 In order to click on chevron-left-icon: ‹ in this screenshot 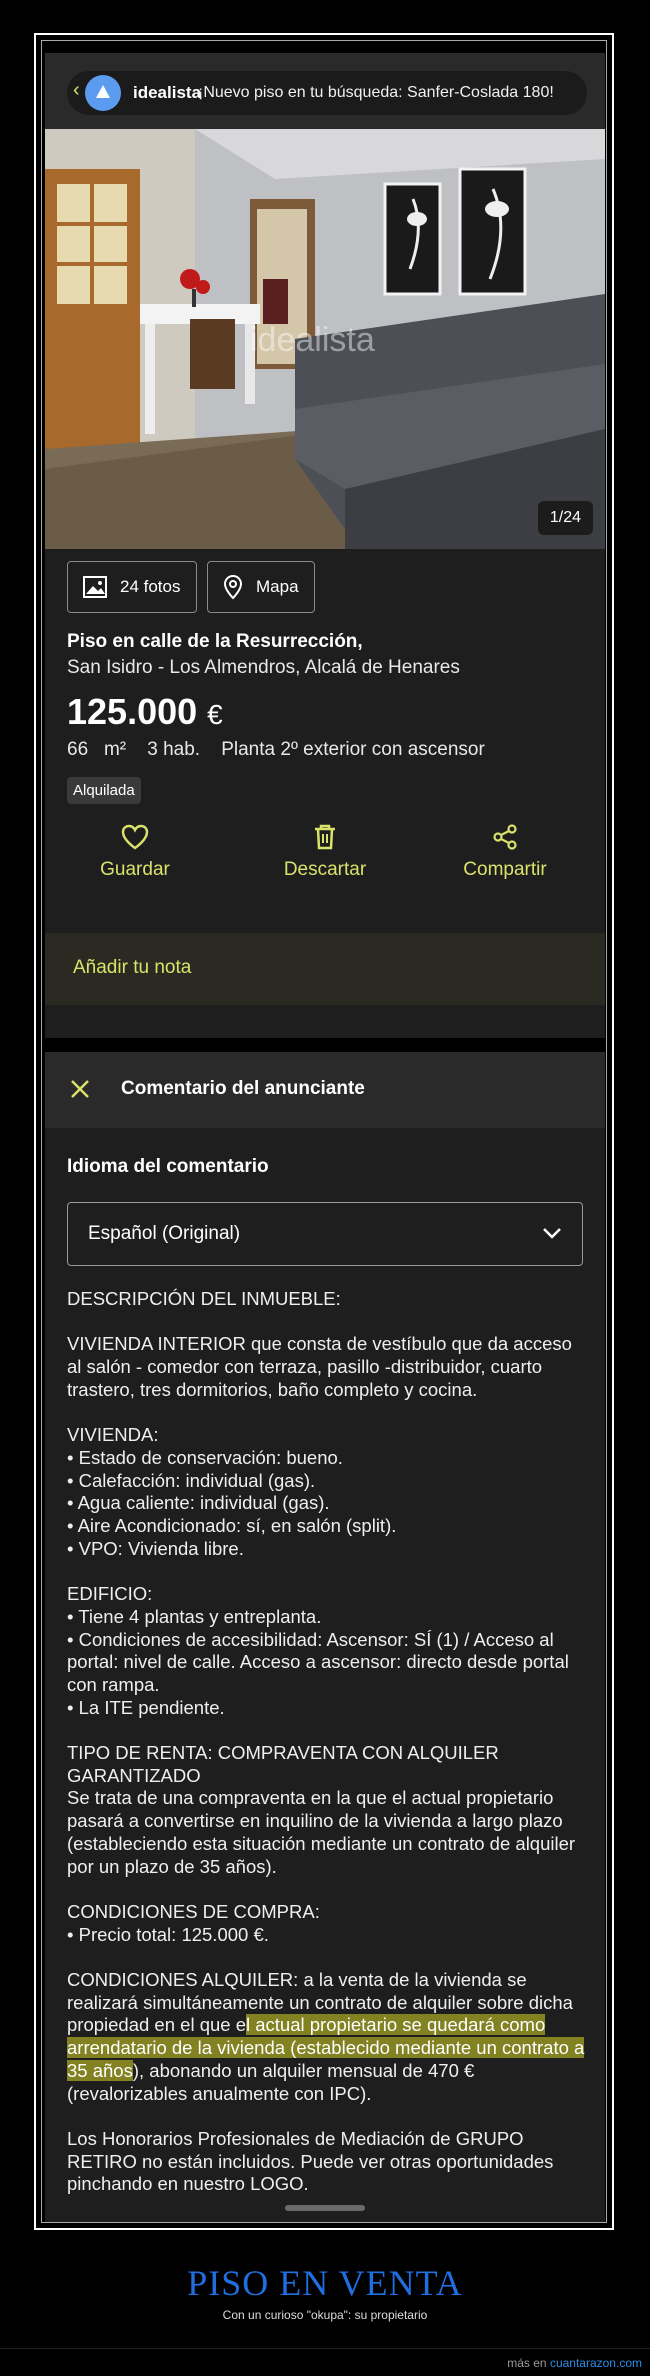, I will do `click(79, 90)`.